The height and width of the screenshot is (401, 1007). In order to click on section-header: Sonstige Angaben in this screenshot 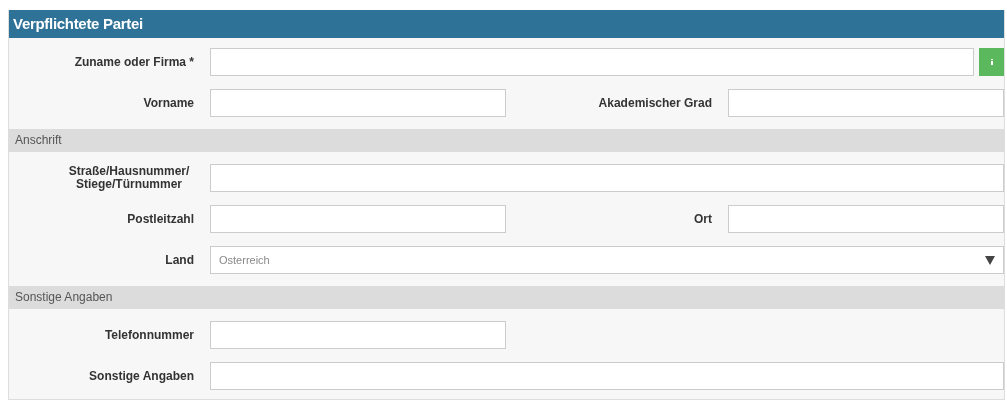, I will do `click(506, 297)`.